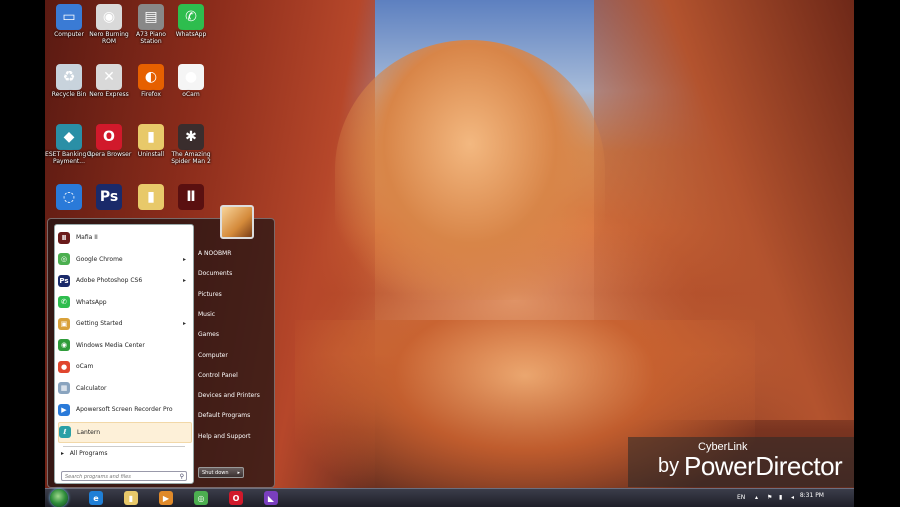 Image resolution: width=900 pixels, height=507 pixels. I want to click on search-icon: ⚲, so click(181, 476).